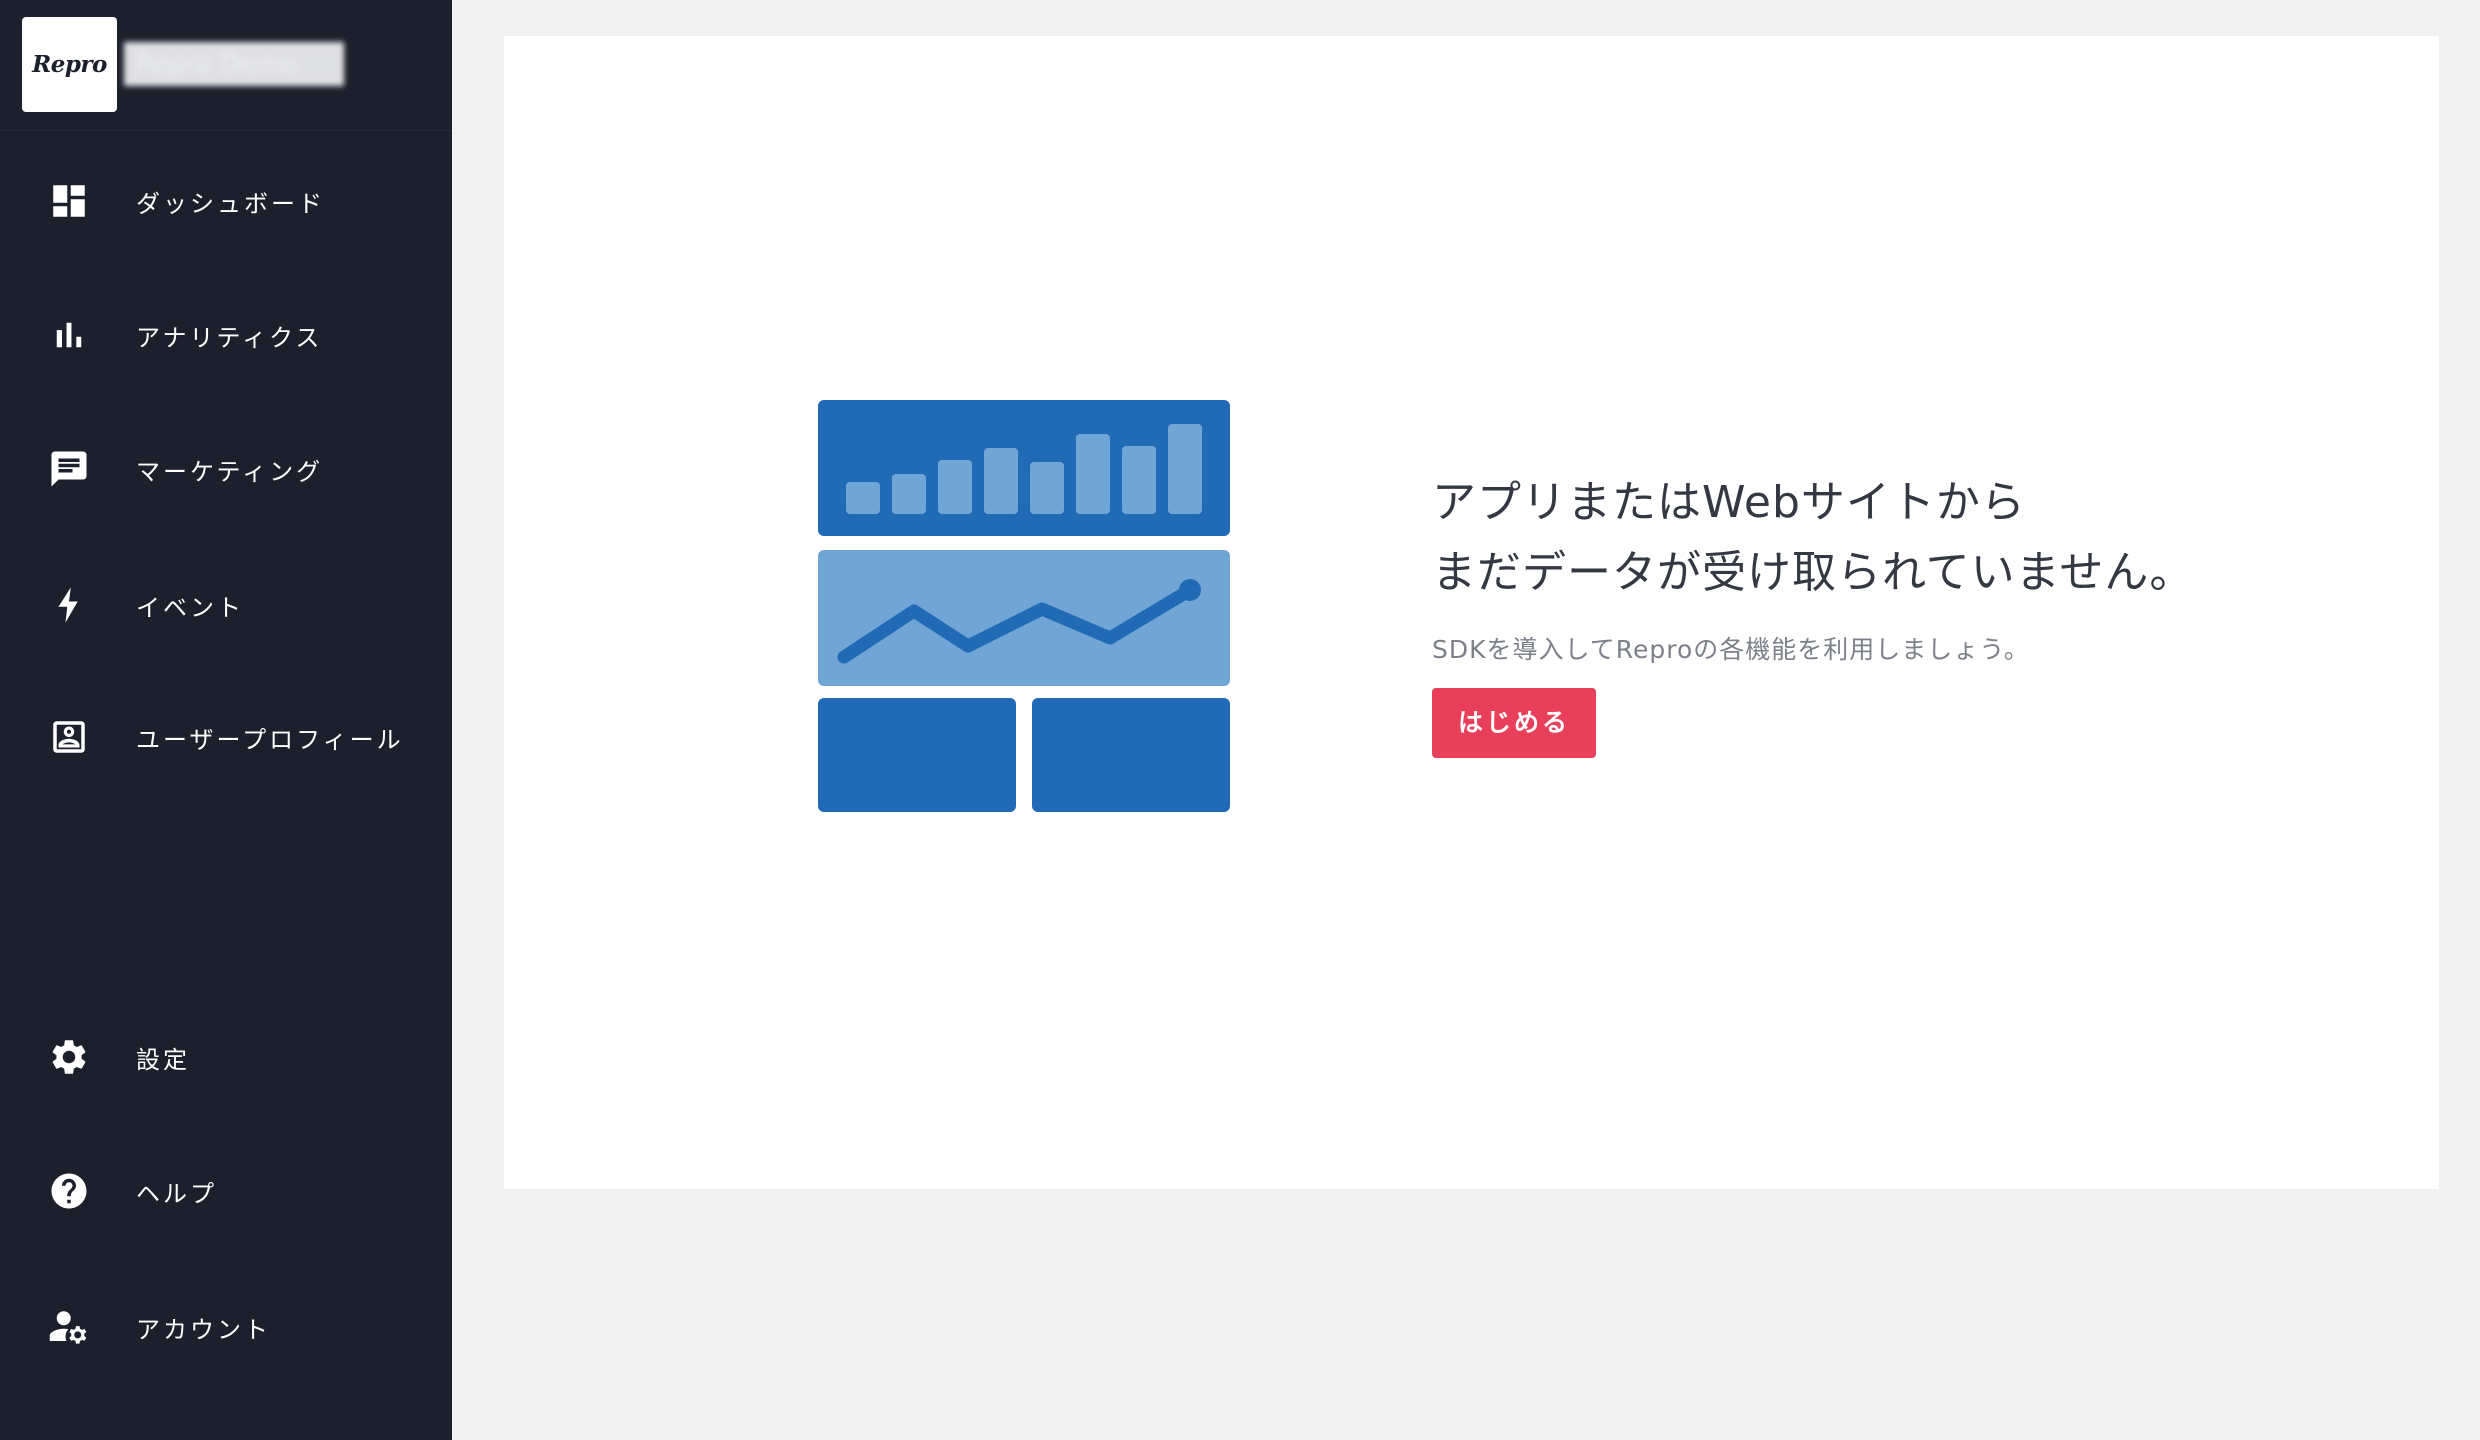  Describe the element at coordinates (69, 469) in the screenshot. I see `chat-bubble-icon` at that location.